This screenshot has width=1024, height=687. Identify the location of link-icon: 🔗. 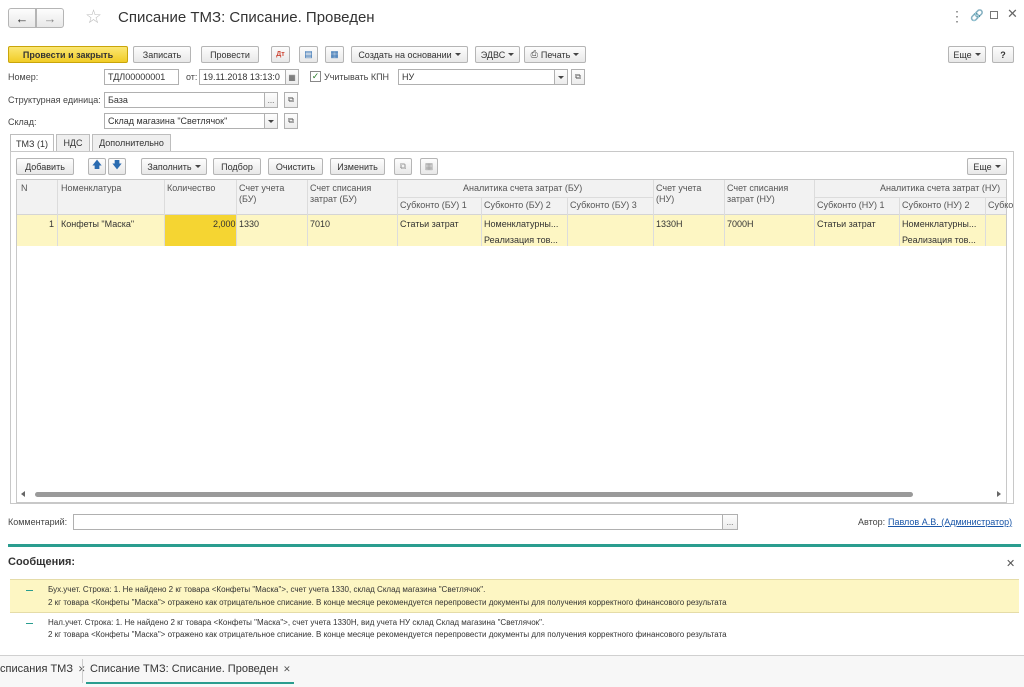
(977, 15).